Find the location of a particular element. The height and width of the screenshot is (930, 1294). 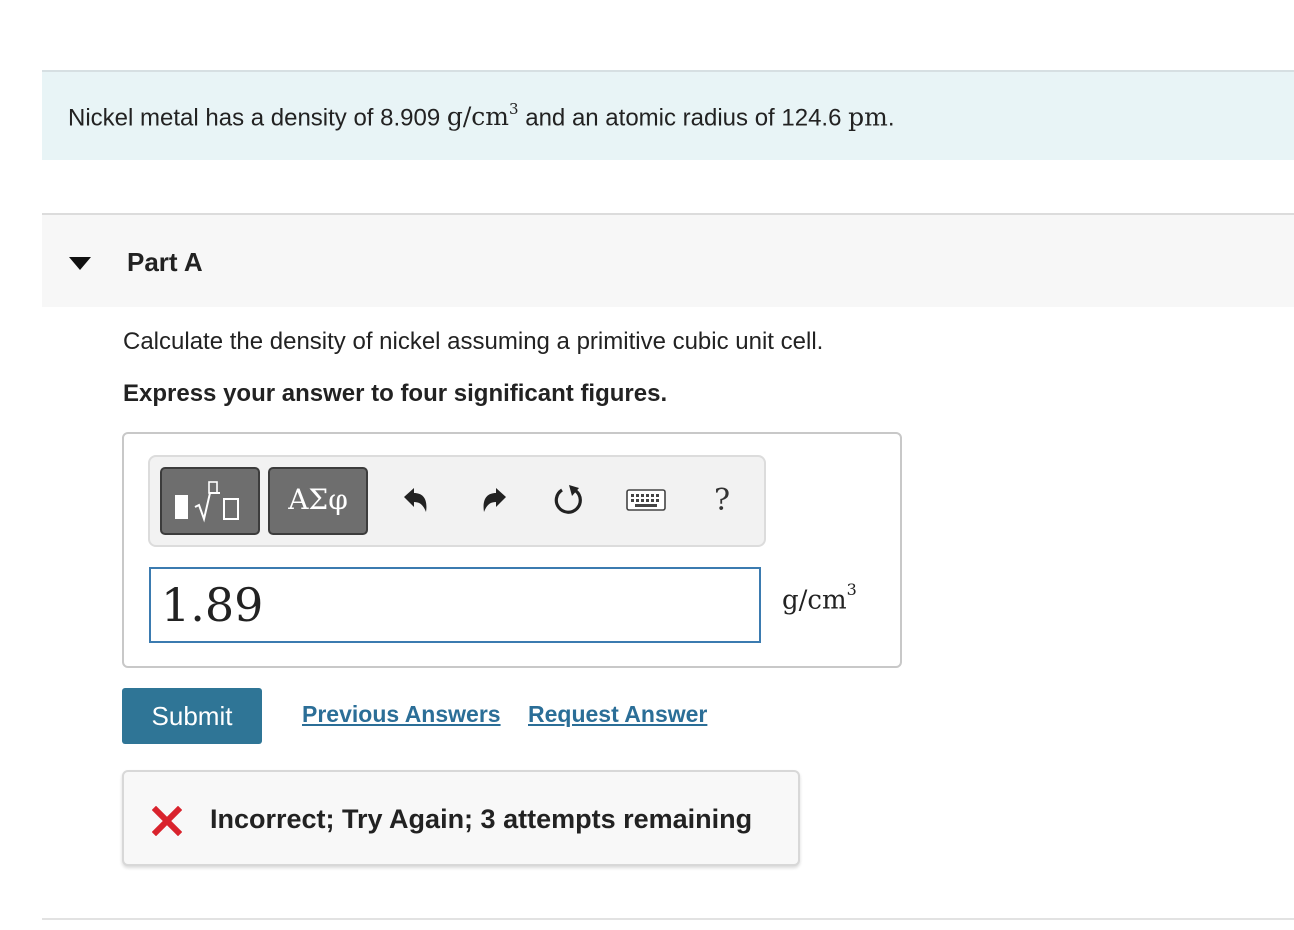

density-unit: g/cm3 is located at coordinates (482, 116).